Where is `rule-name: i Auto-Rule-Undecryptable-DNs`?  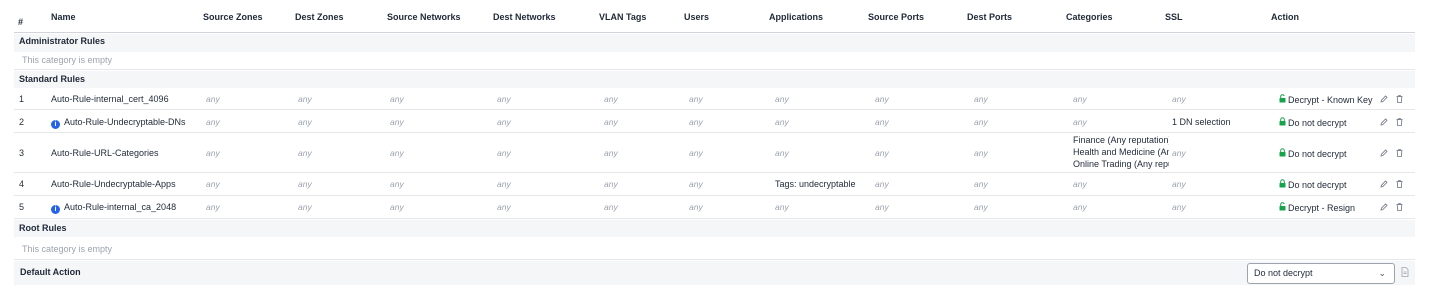 rule-name: i Auto-Rule-Undecryptable-DNs is located at coordinates (118, 123).